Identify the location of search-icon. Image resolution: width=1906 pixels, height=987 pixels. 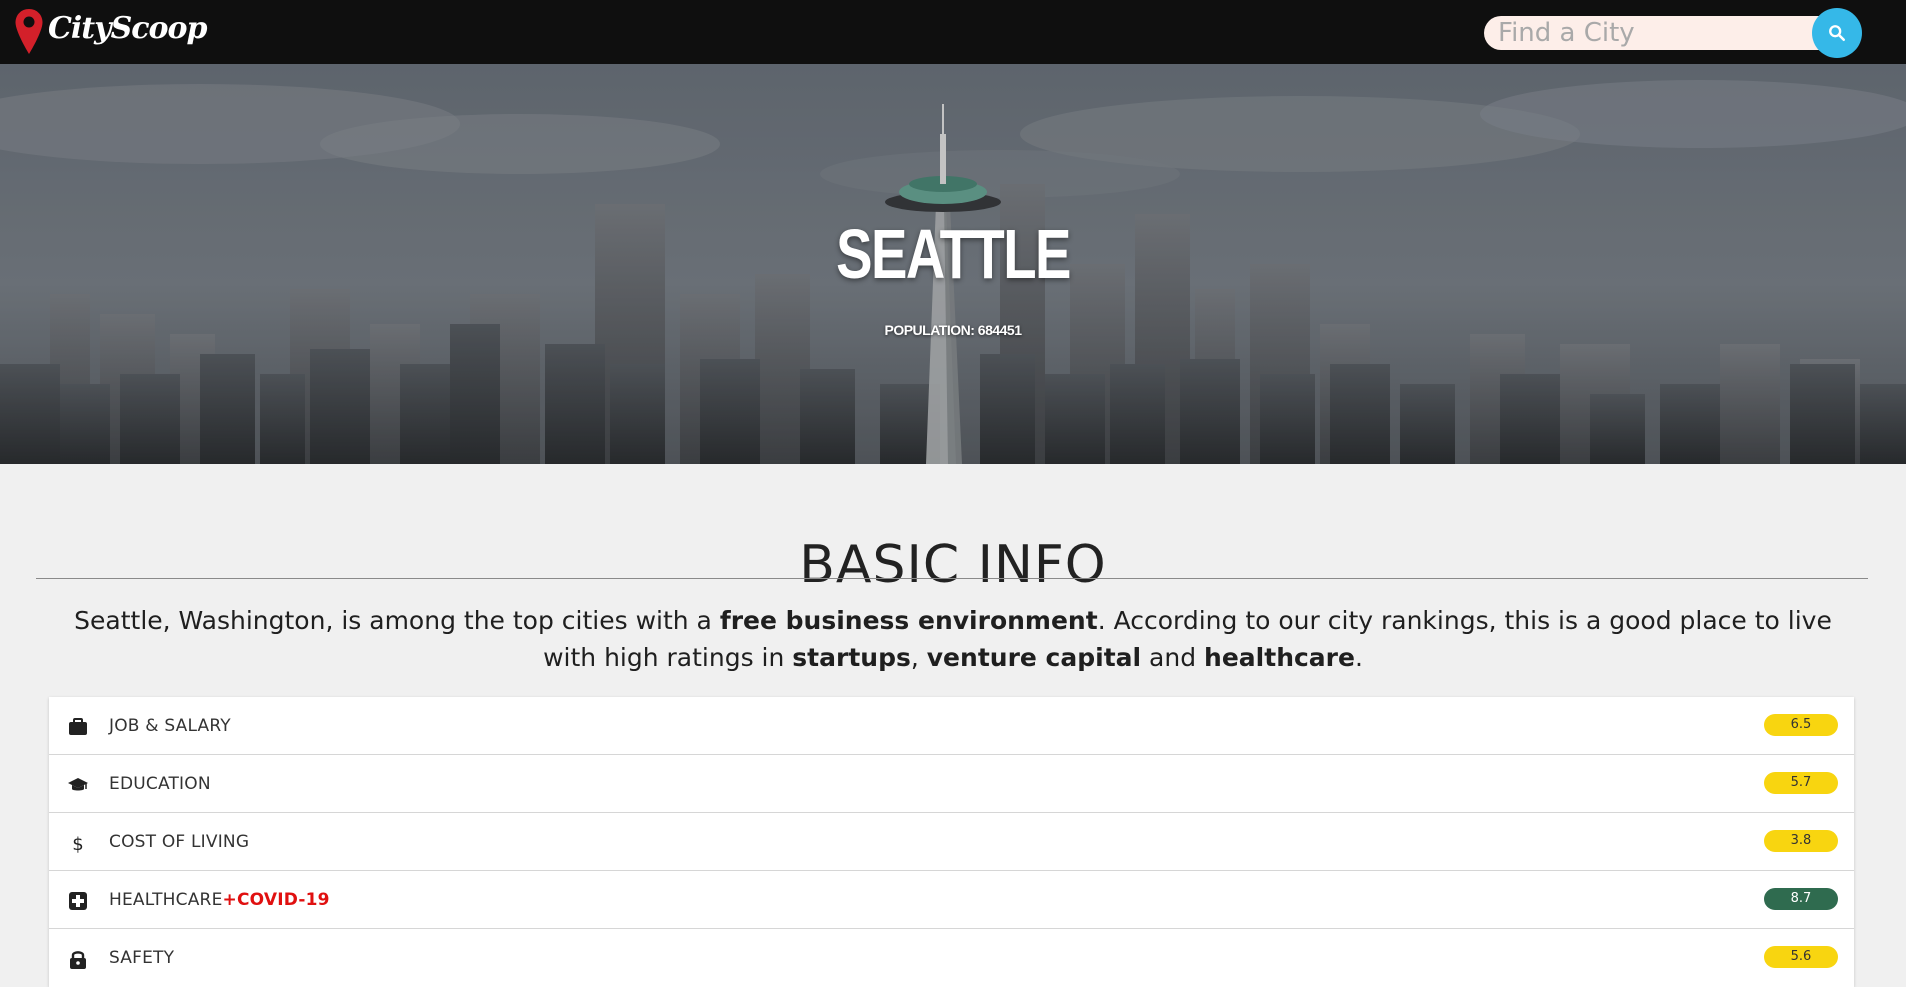
(1837, 33).